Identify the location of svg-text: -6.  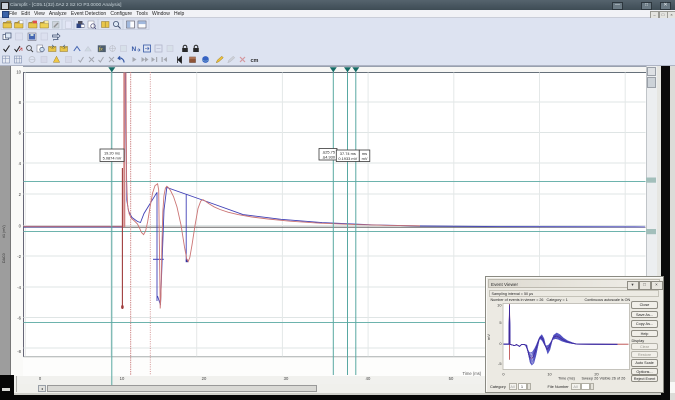
(19, 318).